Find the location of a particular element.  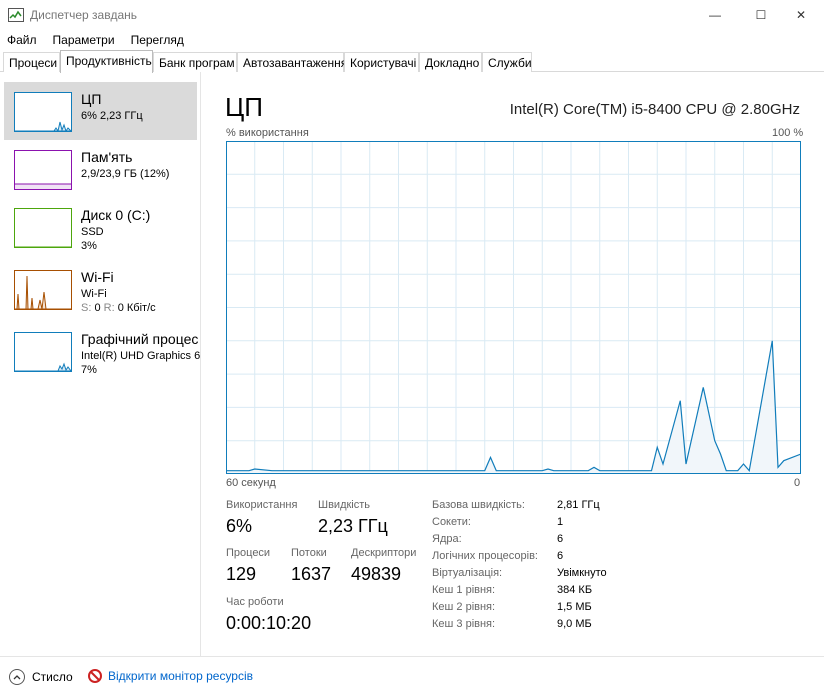

sidebar-item-memory: Пам'ять 2,9/23,9 ГБ (12%) is located at coordinates (100, 169).